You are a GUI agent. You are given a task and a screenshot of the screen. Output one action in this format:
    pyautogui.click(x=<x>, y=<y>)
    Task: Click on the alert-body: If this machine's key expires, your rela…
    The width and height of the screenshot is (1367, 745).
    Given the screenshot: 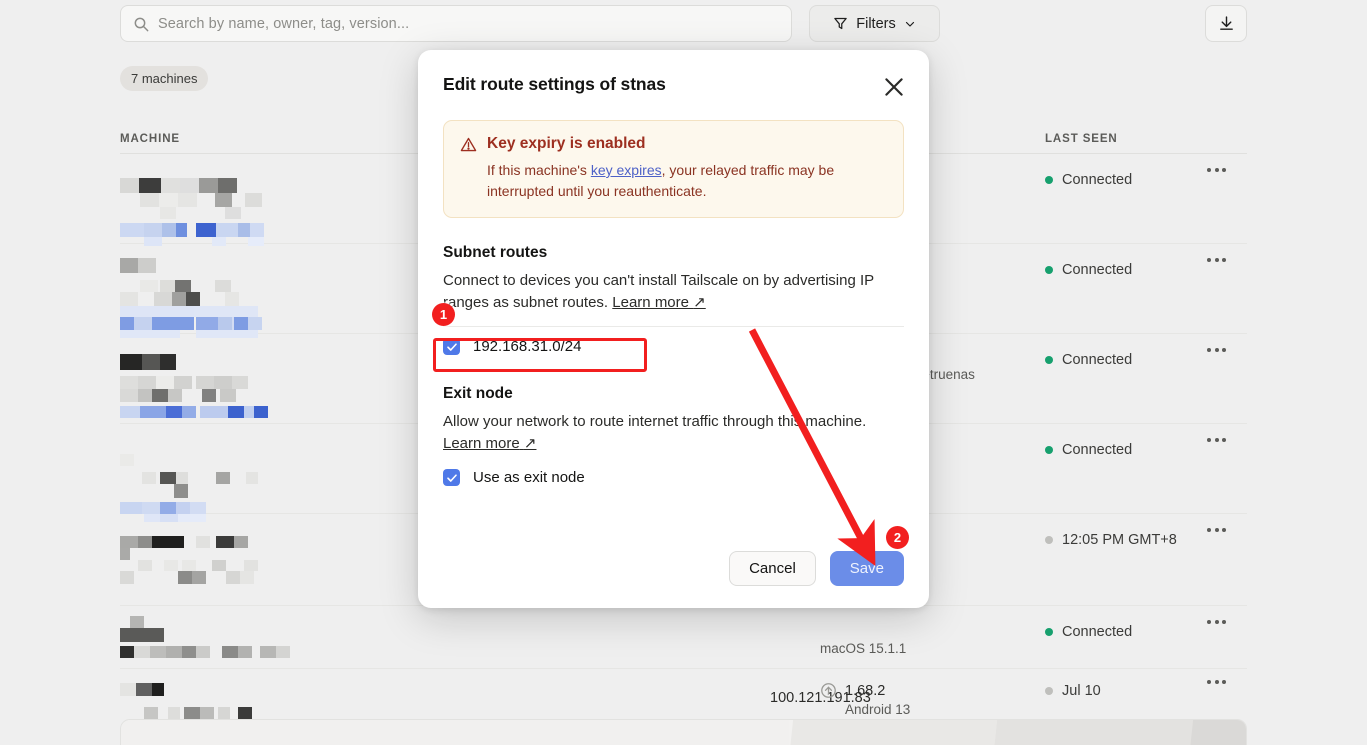 What is the action you would take?
    pyautogui.click(x=673, y=181)
    